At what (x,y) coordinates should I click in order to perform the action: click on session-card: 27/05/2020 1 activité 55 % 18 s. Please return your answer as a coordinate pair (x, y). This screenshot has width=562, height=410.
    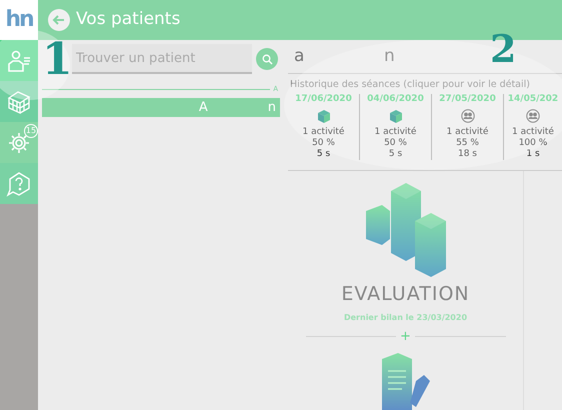
    Looking at the image, I should click on (468, 127).